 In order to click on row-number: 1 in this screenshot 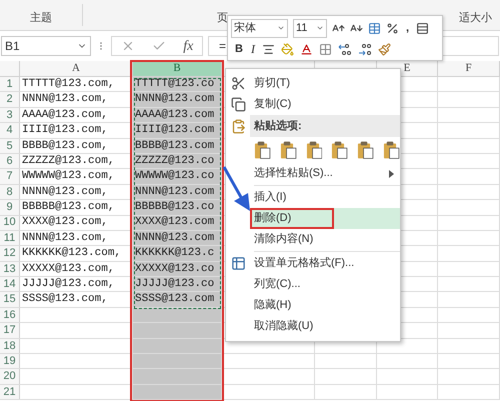, I will do `click(10, 84)`.